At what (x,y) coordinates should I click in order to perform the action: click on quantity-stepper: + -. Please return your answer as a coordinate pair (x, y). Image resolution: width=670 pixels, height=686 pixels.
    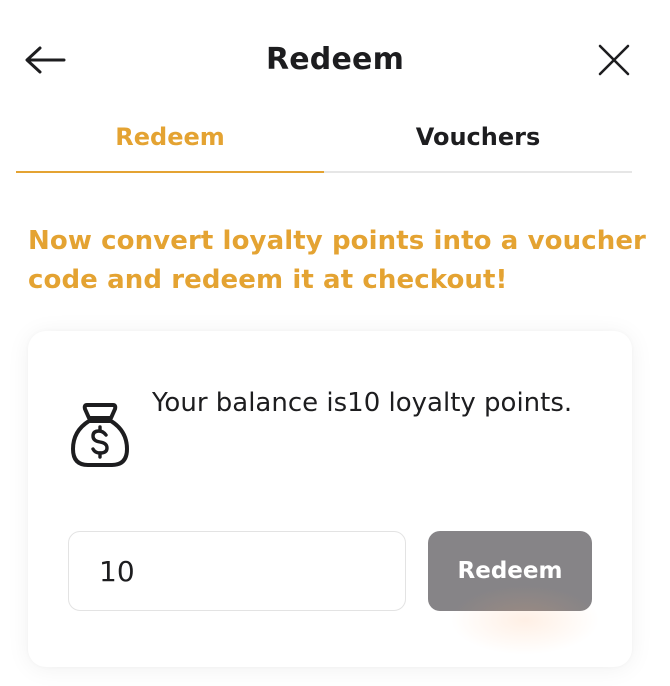
    Looking at the image, I should click on (268, 571).